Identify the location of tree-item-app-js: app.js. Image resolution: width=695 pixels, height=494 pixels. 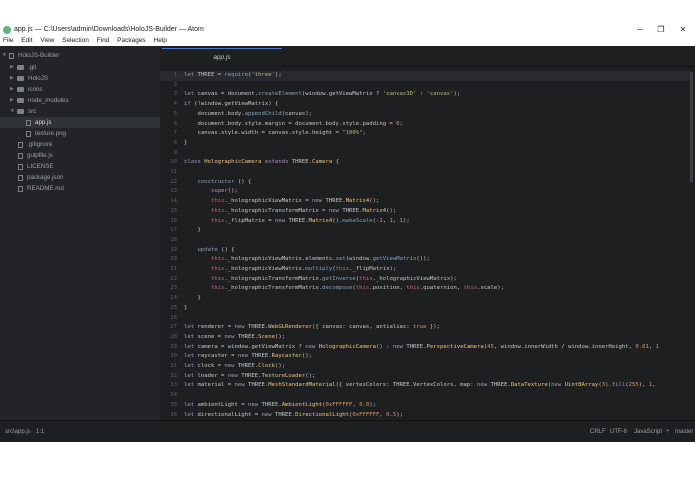
(80, 122).